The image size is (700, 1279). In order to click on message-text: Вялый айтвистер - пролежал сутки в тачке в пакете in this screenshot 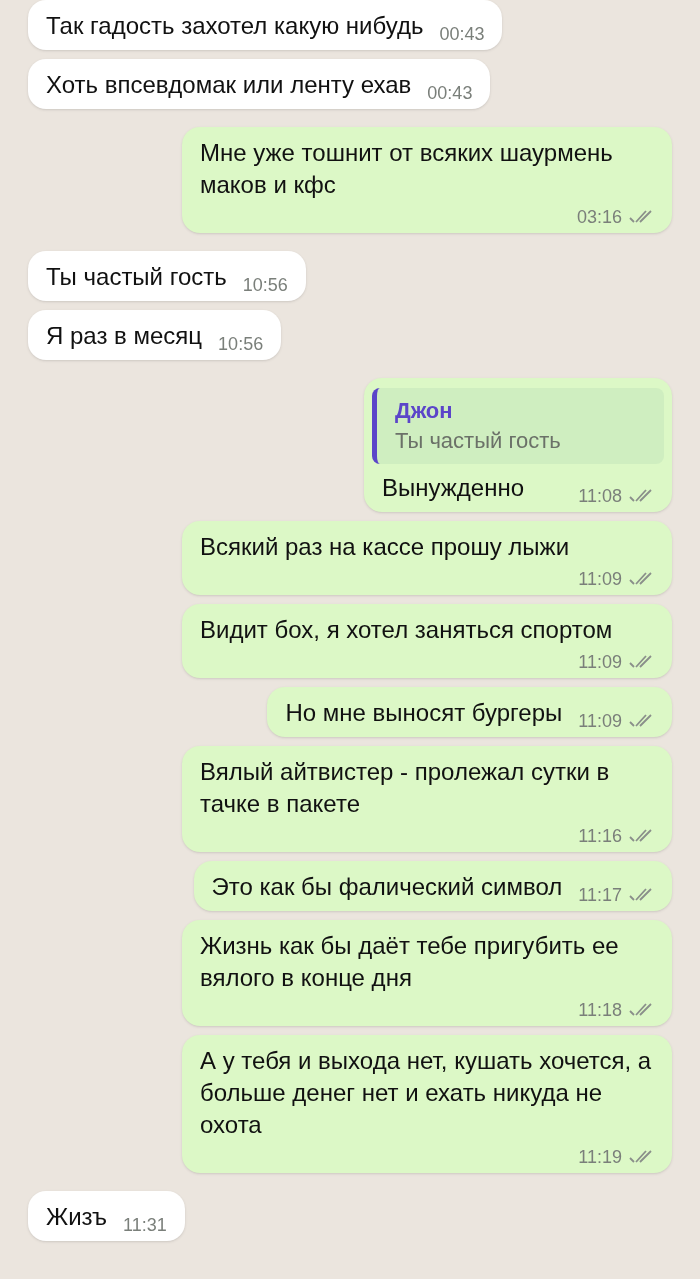, I will do `click(405, 788)`.